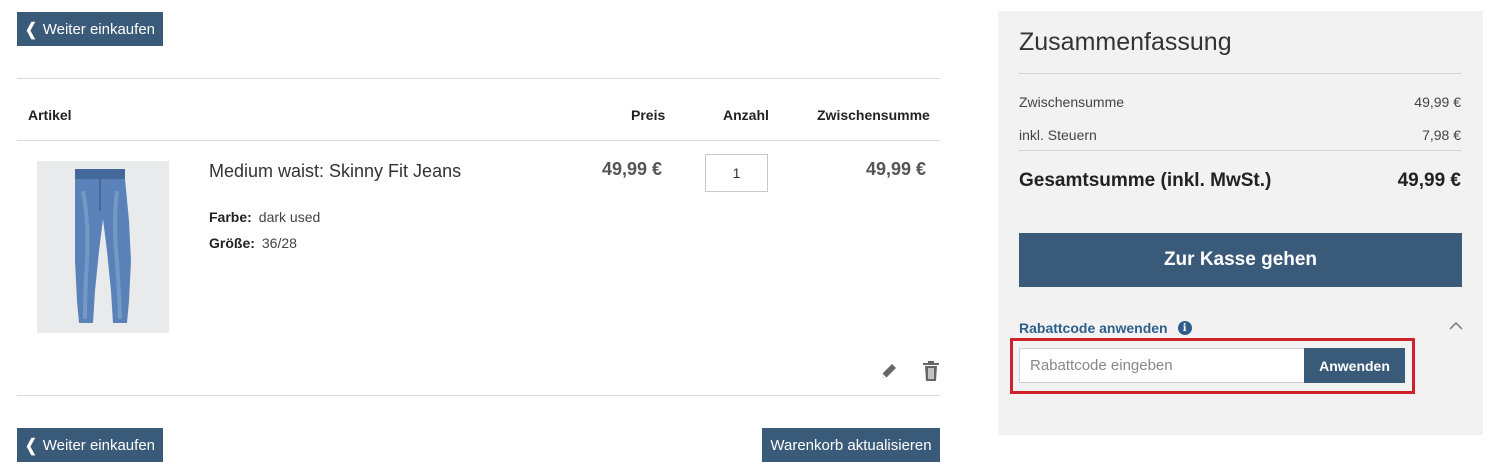 This screenshot has height=473, width=1500. What do you see at coordinates (103, 247) in the screenshot?
I see `jeans-product-image` at bounding box center [103, 247].